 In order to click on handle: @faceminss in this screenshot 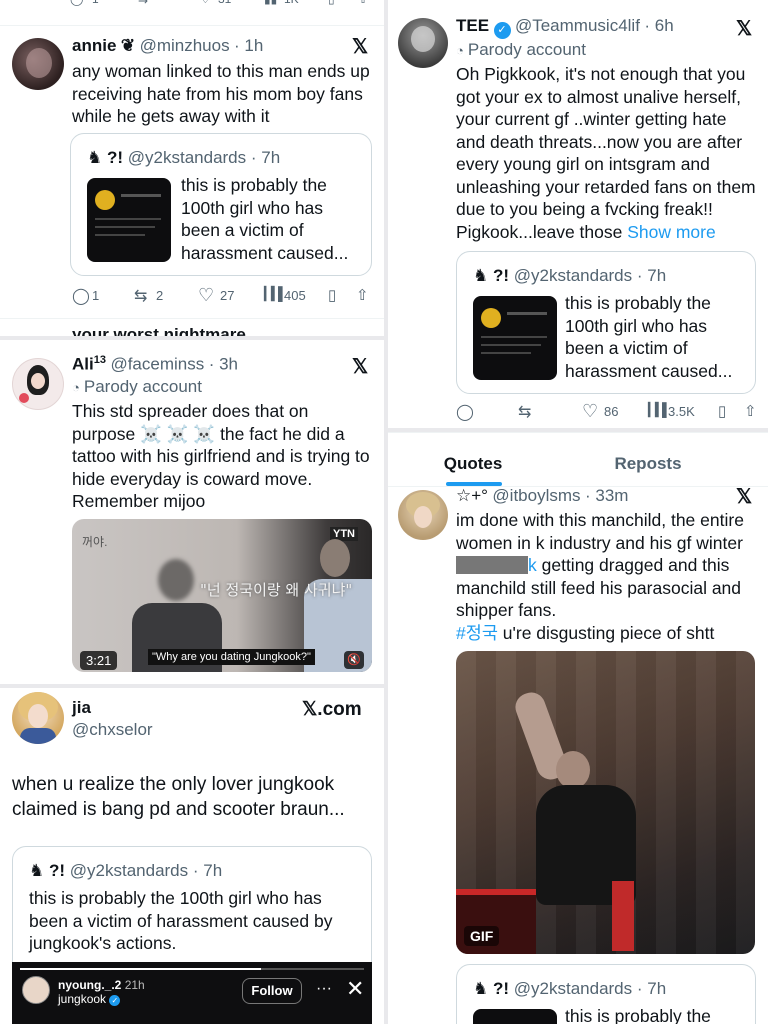, I will do `click(157, 363)`.